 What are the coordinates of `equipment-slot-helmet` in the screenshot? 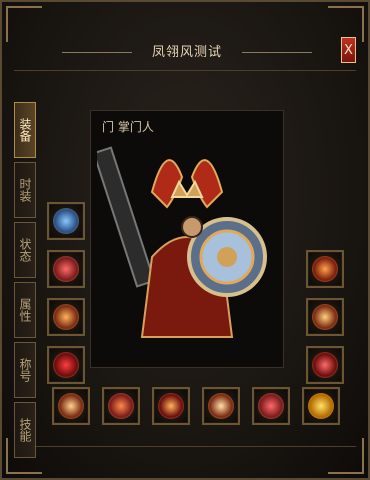 It's located at (71, 406).